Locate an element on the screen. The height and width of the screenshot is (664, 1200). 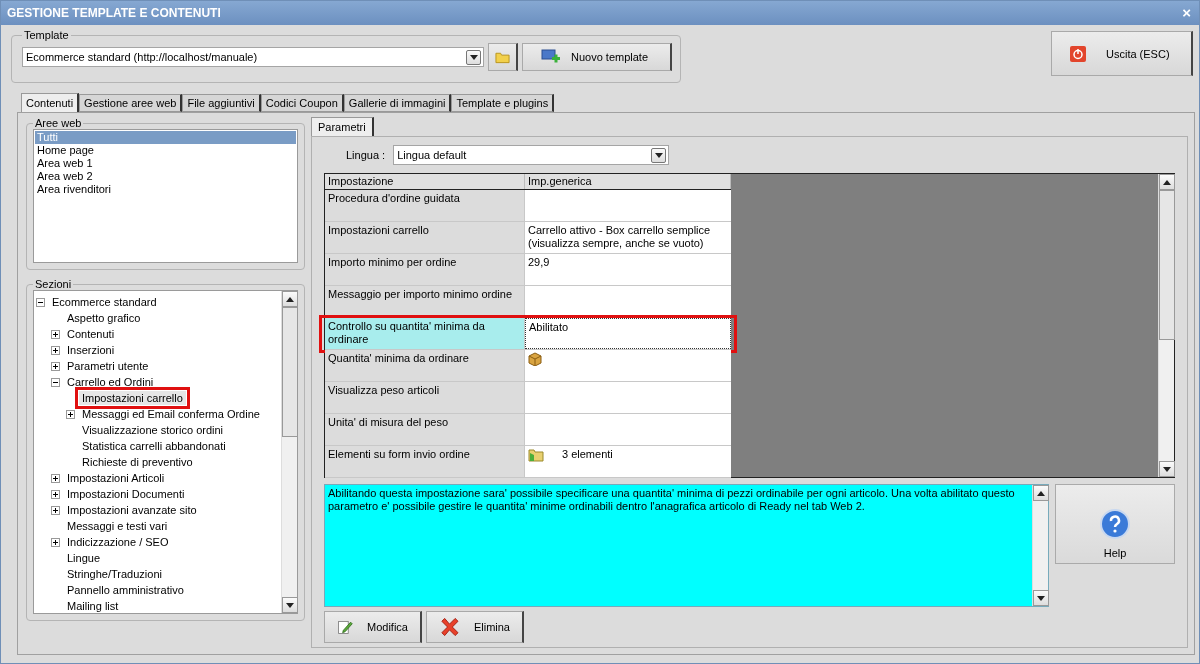
table-cell: Quantita' minima da ordinare is located at coordinates (425, 365).